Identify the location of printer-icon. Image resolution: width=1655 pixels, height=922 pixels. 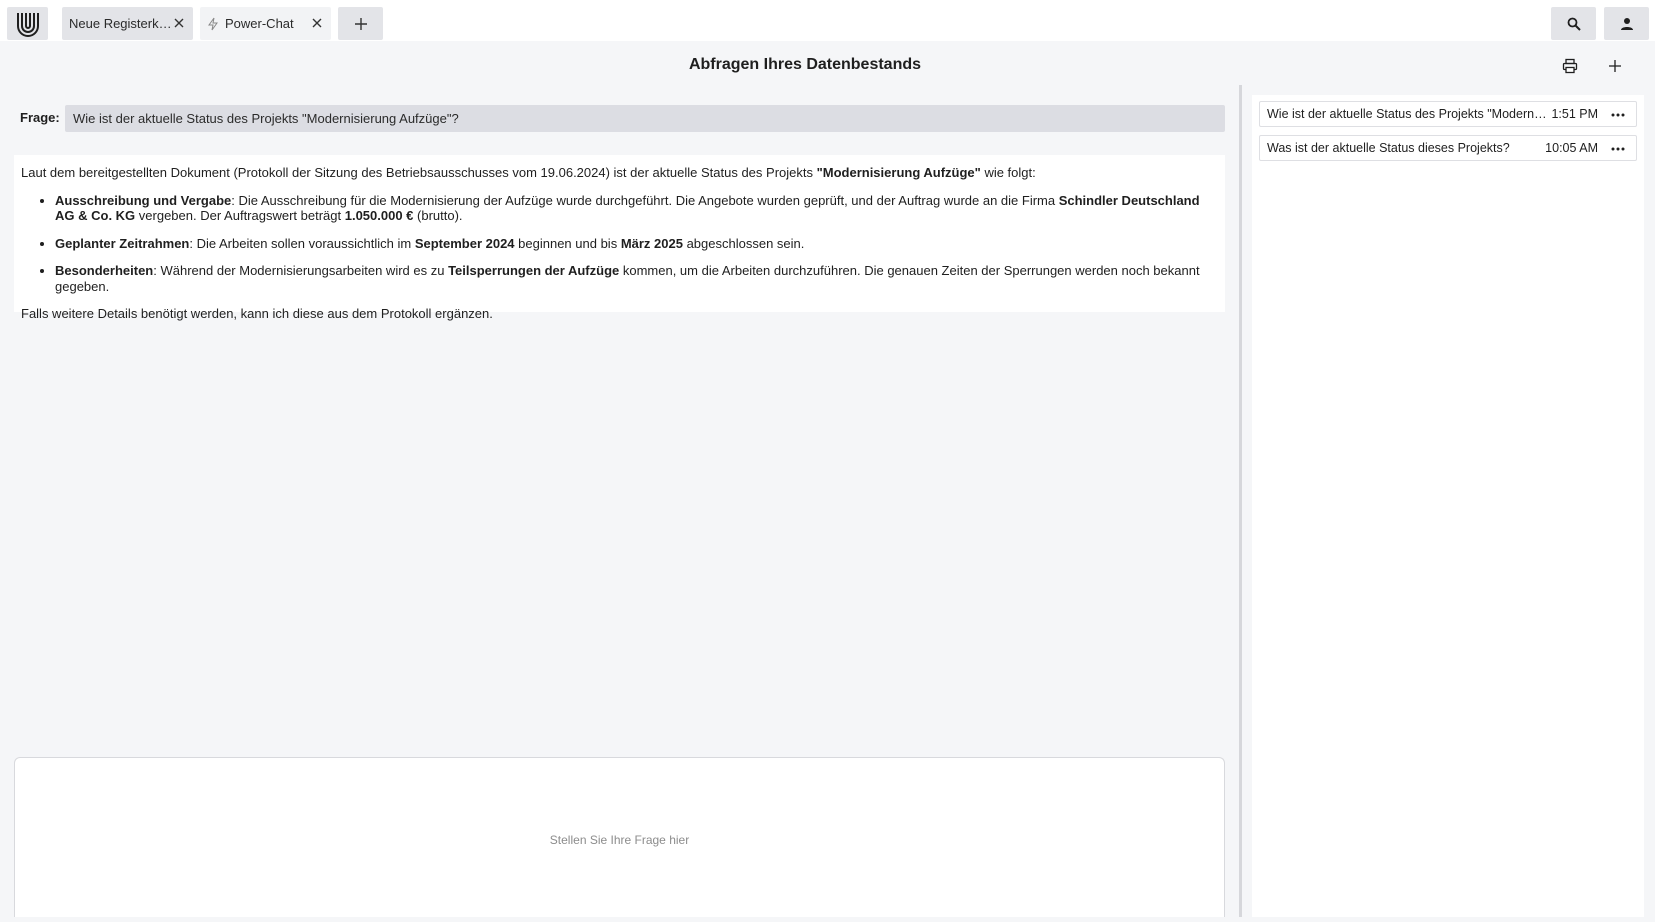
(1570, 66).